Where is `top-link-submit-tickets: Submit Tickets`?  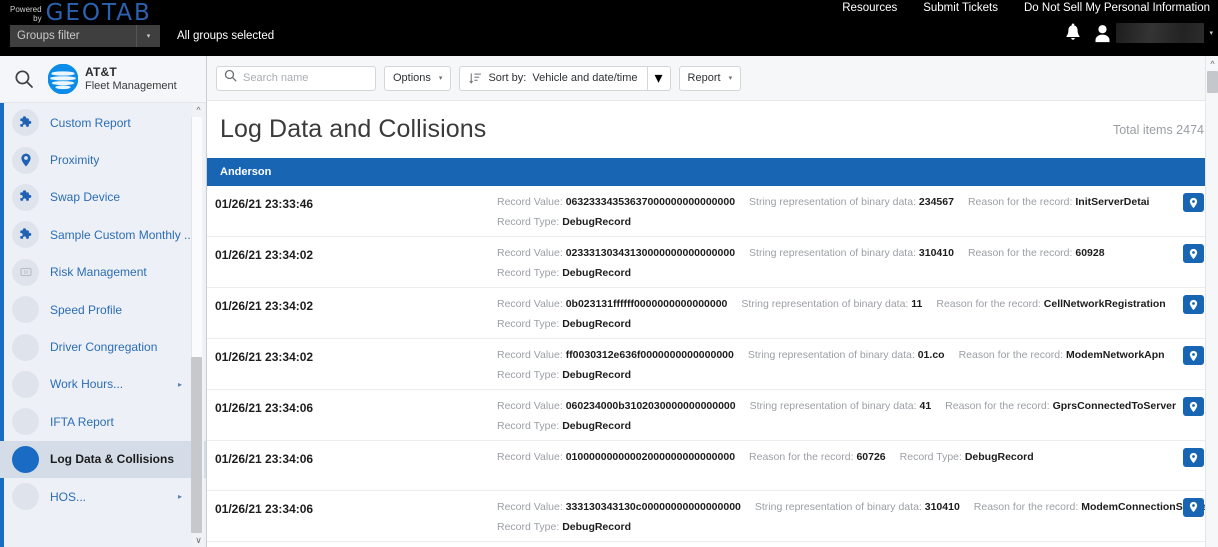 top-link-submit-tickets: Submit Tickets is located at coordinates (960, 8).